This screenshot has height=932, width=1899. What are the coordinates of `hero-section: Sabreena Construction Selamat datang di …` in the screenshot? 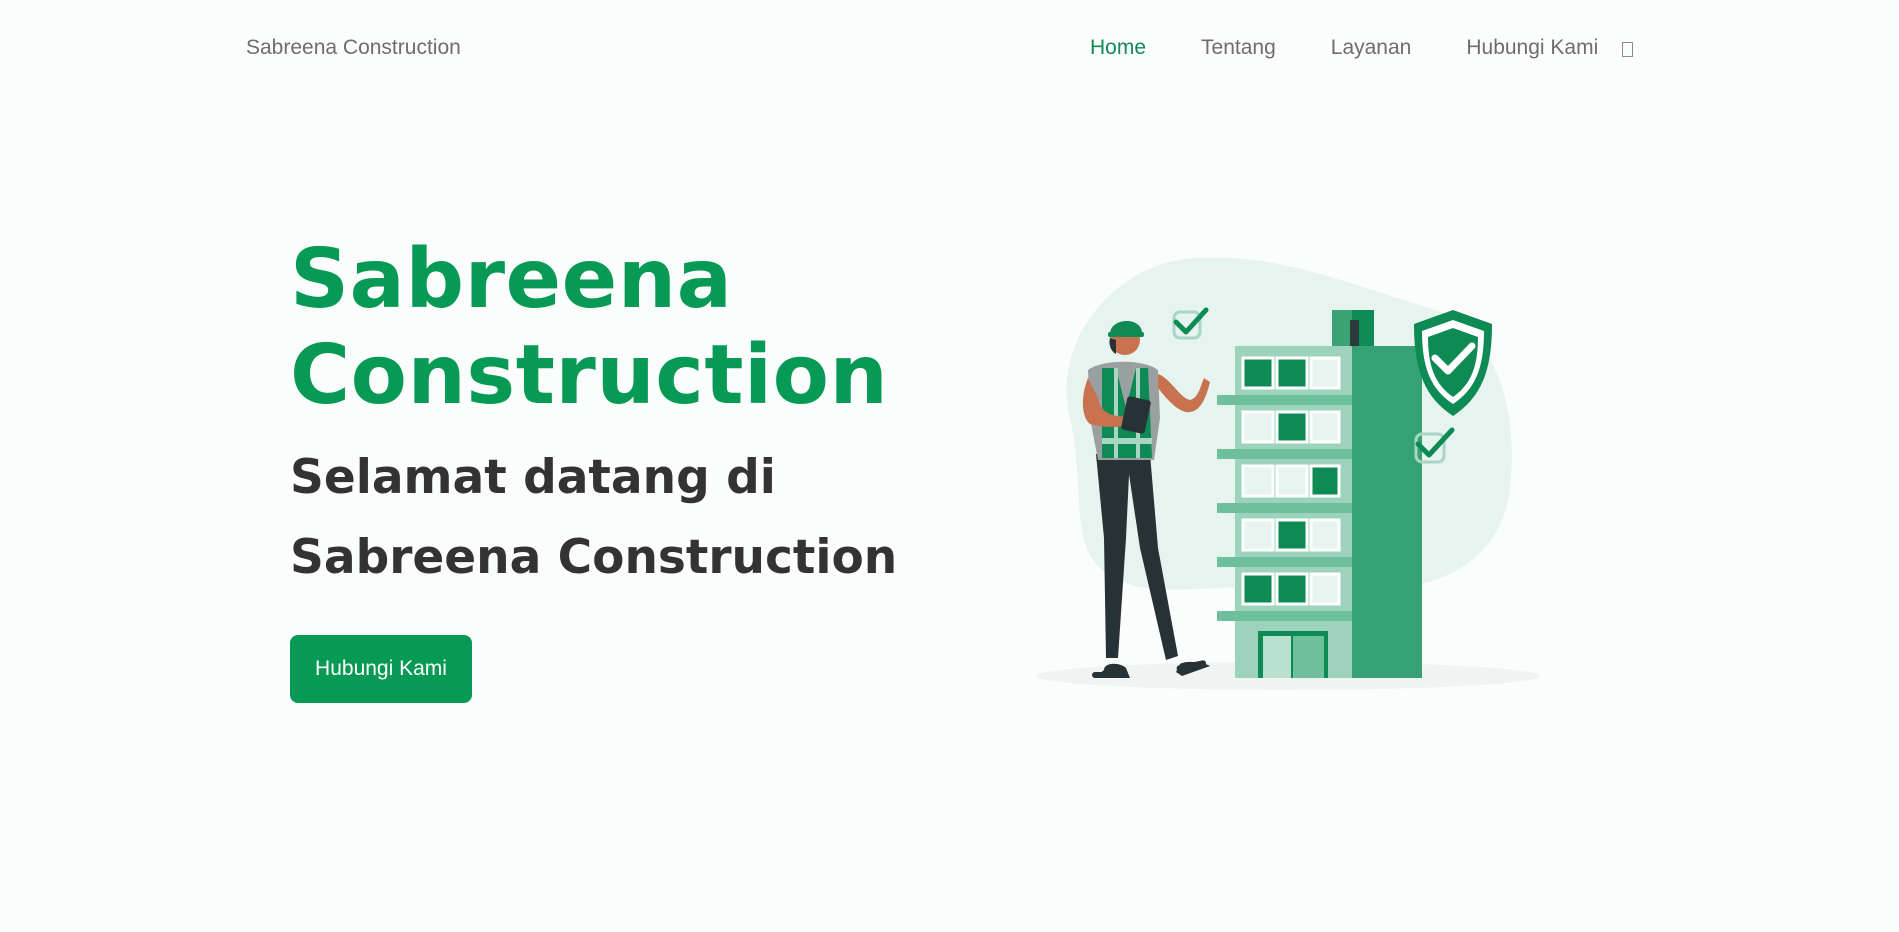 It's located at (593, 415).